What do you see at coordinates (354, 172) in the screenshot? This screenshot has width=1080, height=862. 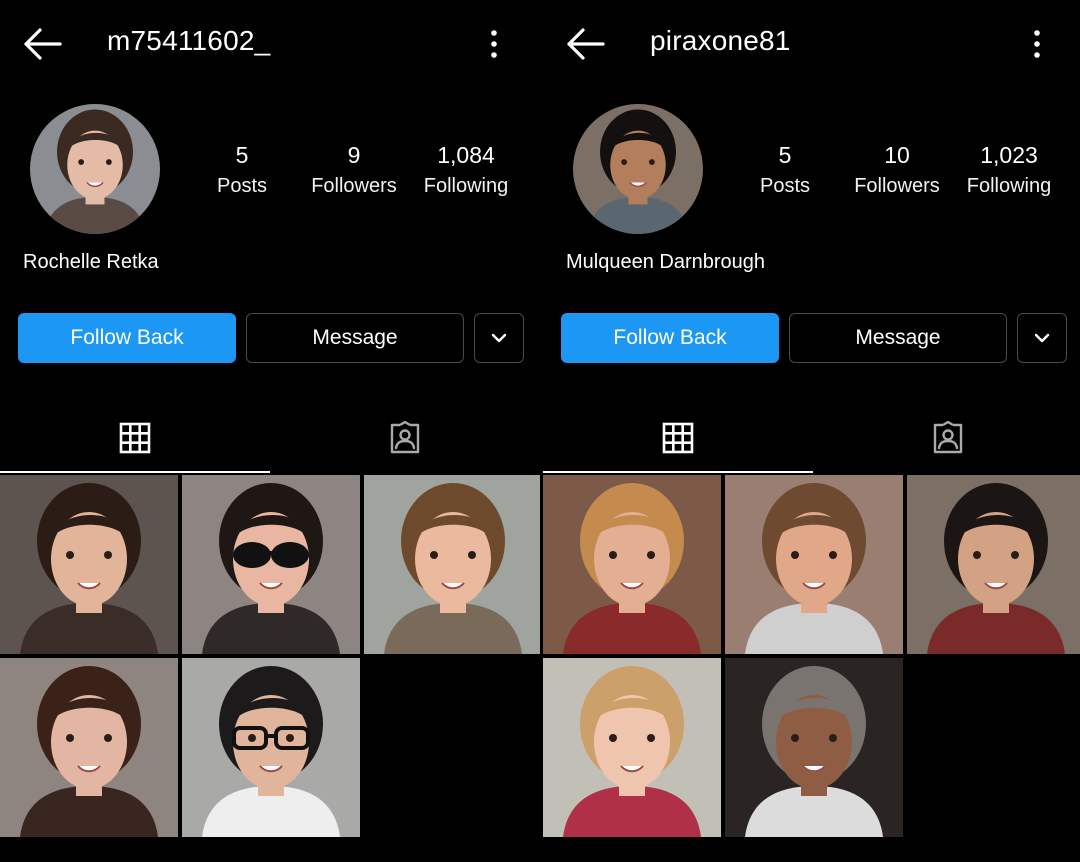 I see `followers-stat: 9 Followers` at bounding box center [354, 172].